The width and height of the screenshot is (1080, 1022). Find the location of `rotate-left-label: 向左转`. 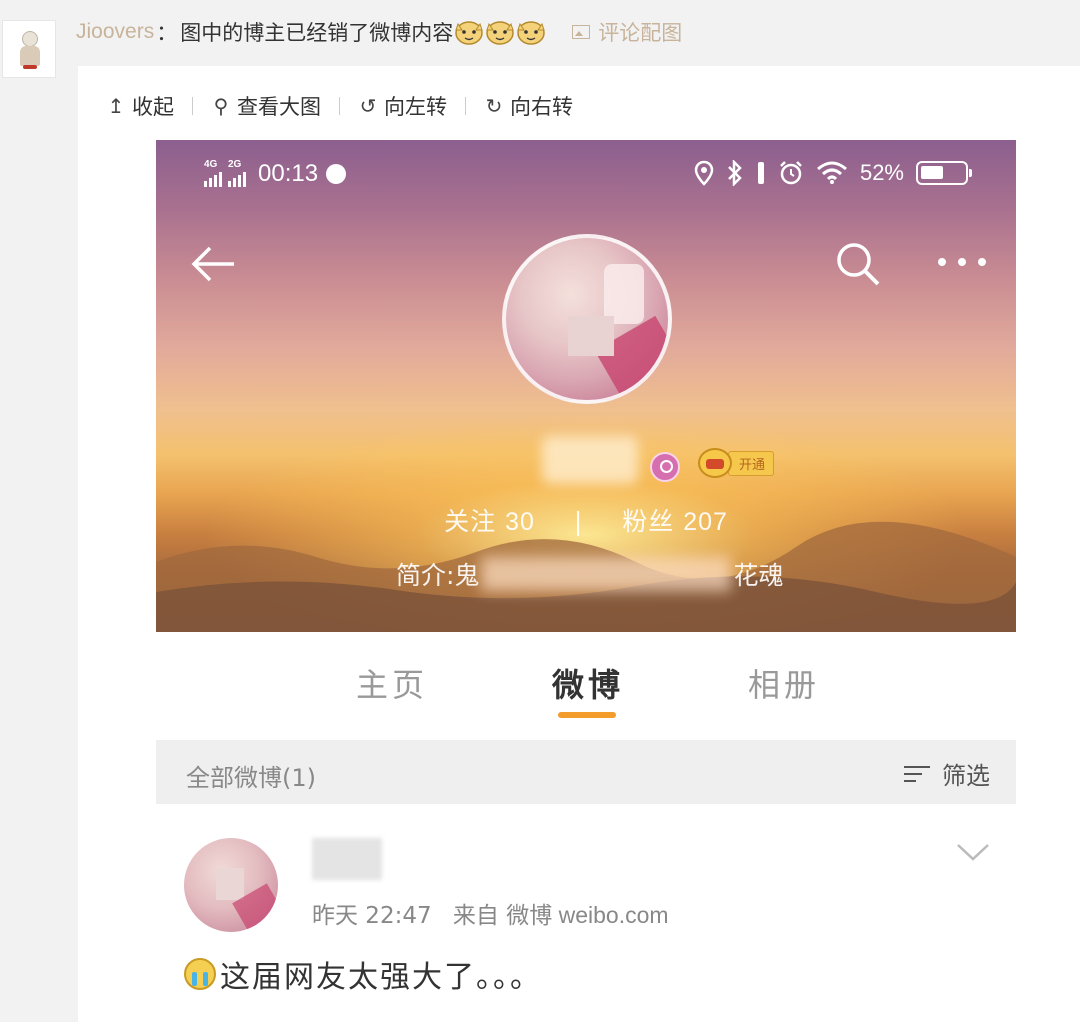

rotate-left-label: 向左转 is located at coordinates (415, 107).